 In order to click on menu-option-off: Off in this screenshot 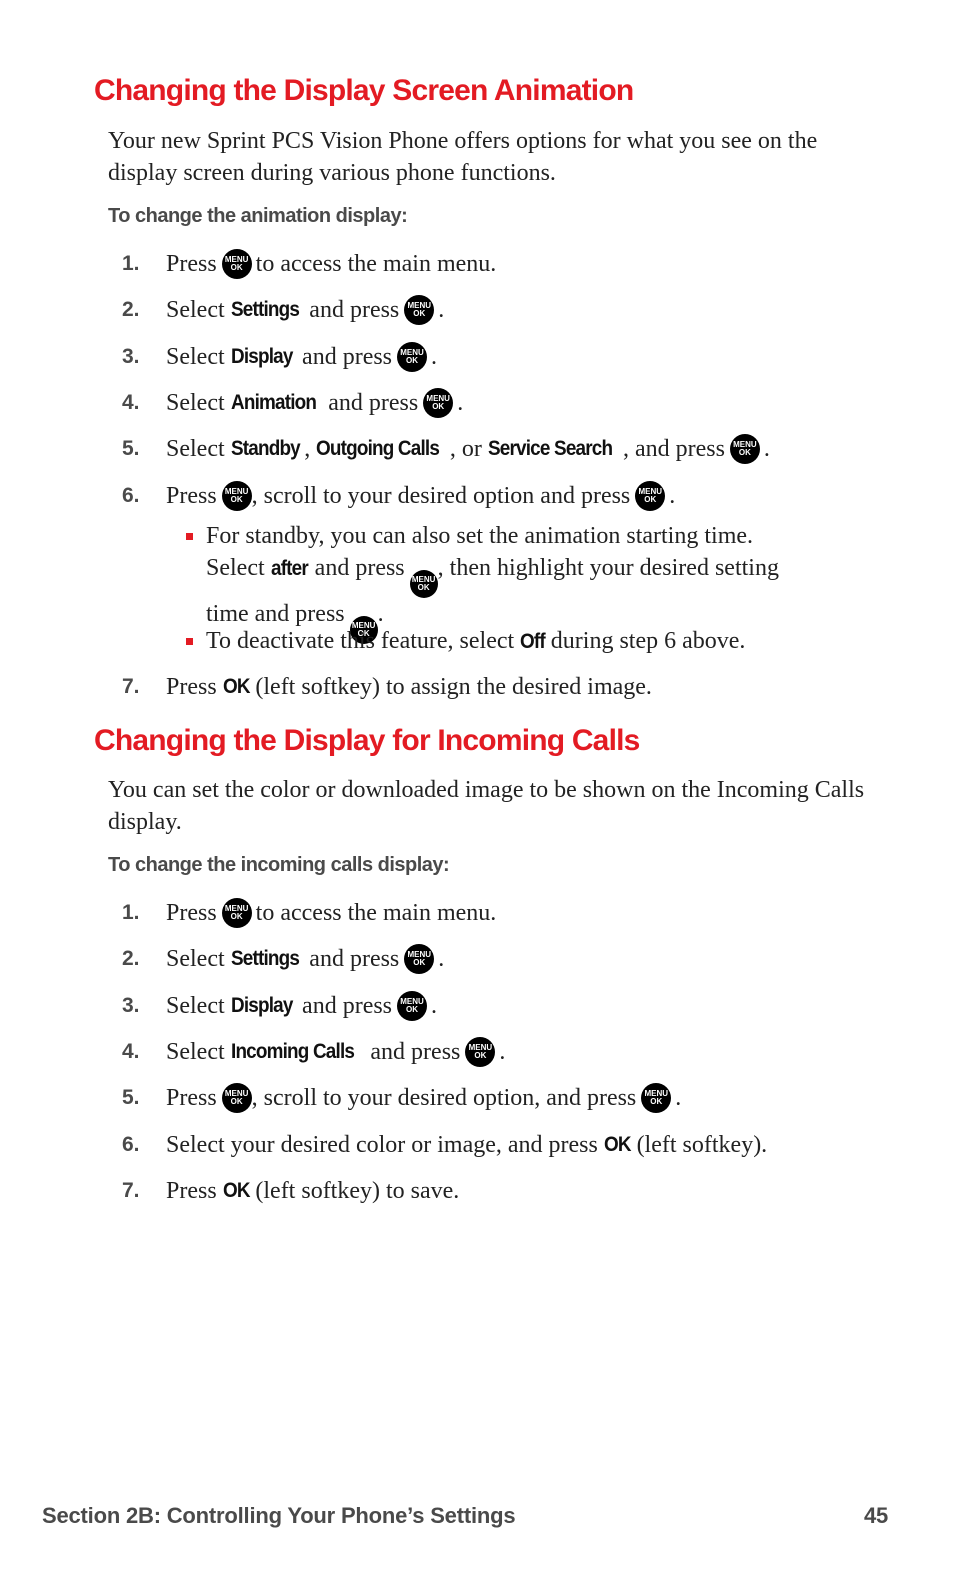, I will do `click(533, 641)`.